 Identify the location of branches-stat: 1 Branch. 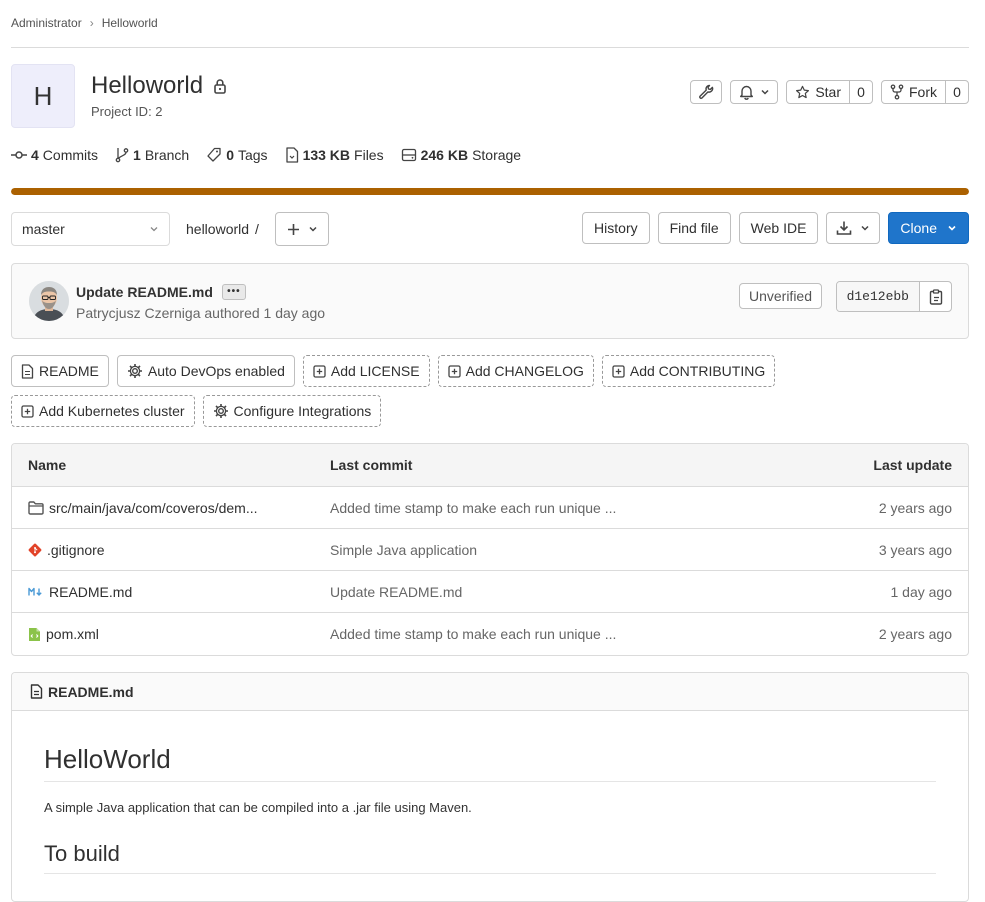
(152, 155).